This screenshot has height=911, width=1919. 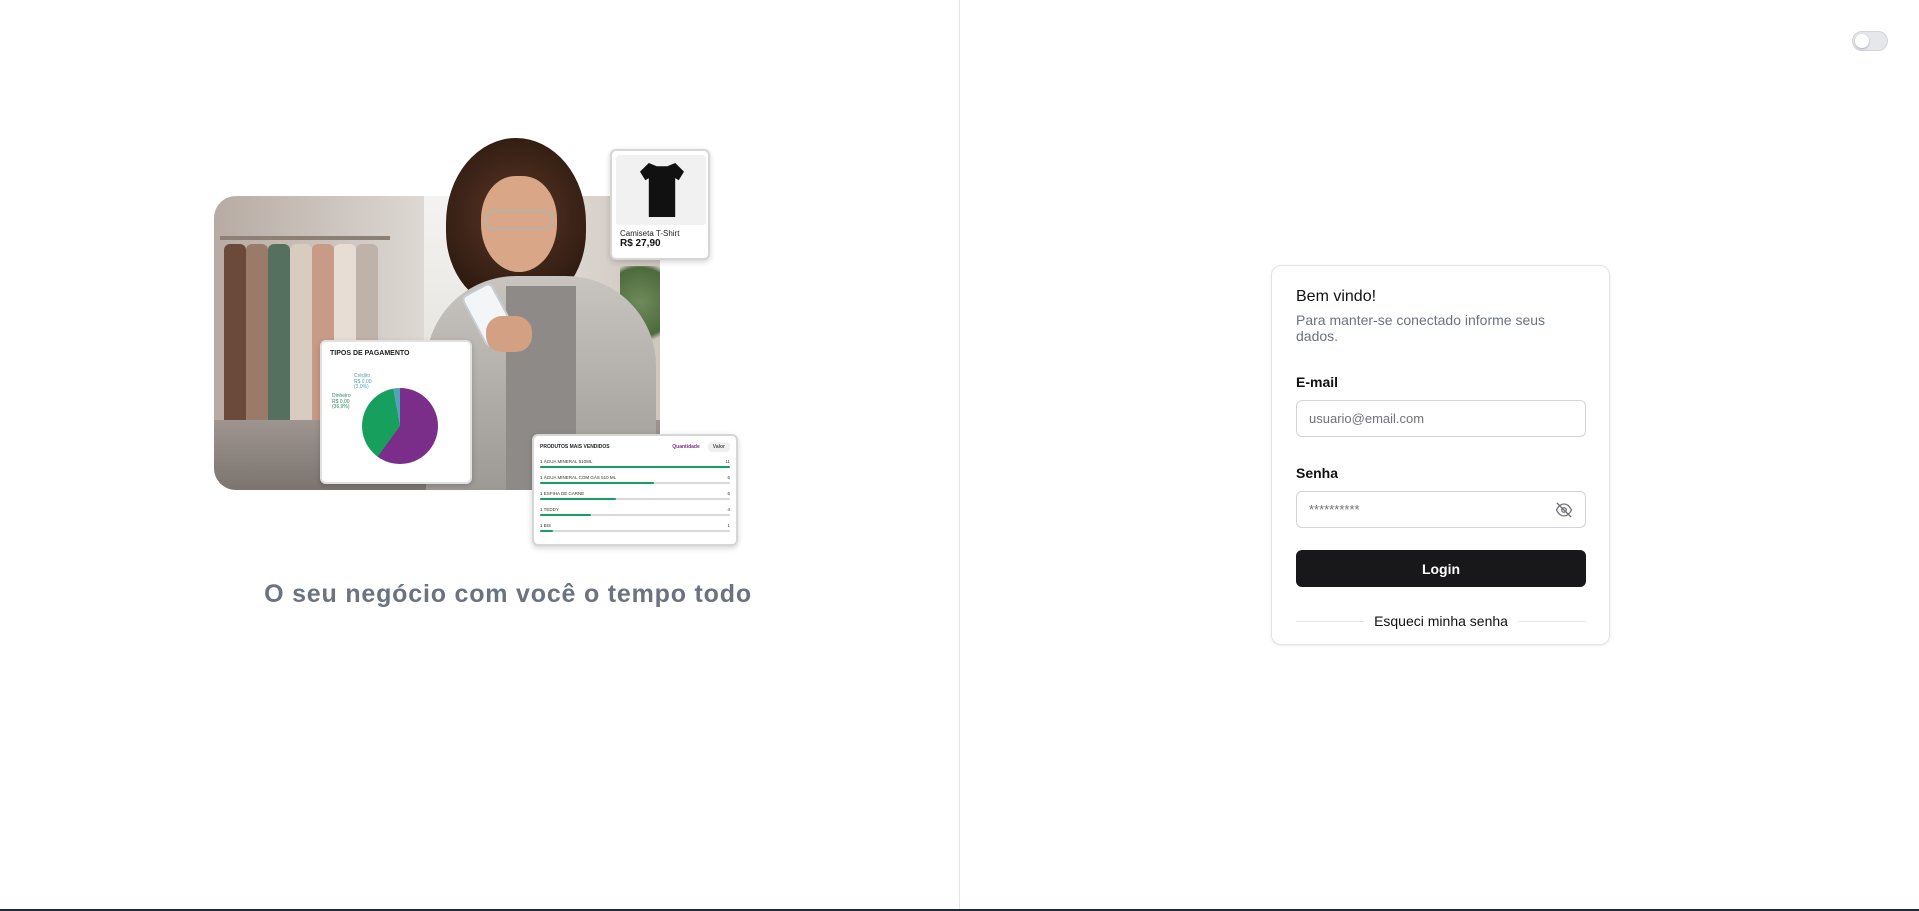 What do you see at coordinates (509, 334) in the screenshot?
I see `hand` at bounding box center [509, 334].